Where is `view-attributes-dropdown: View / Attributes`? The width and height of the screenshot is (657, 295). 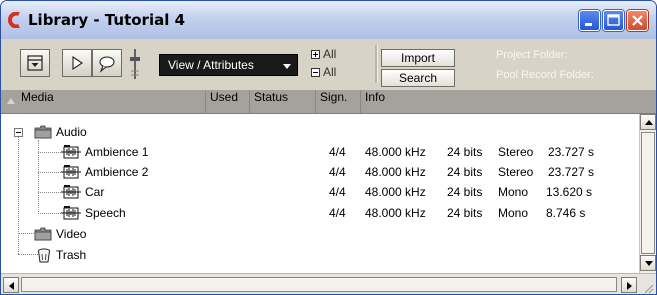 view-attributes-dropdown: View / Attributes is located at coordinates (228, 65).